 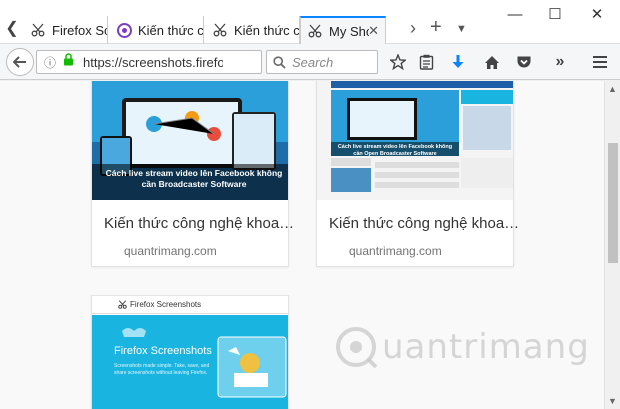 I want to click on quantrimang-icon, so click(x=124, y=30).